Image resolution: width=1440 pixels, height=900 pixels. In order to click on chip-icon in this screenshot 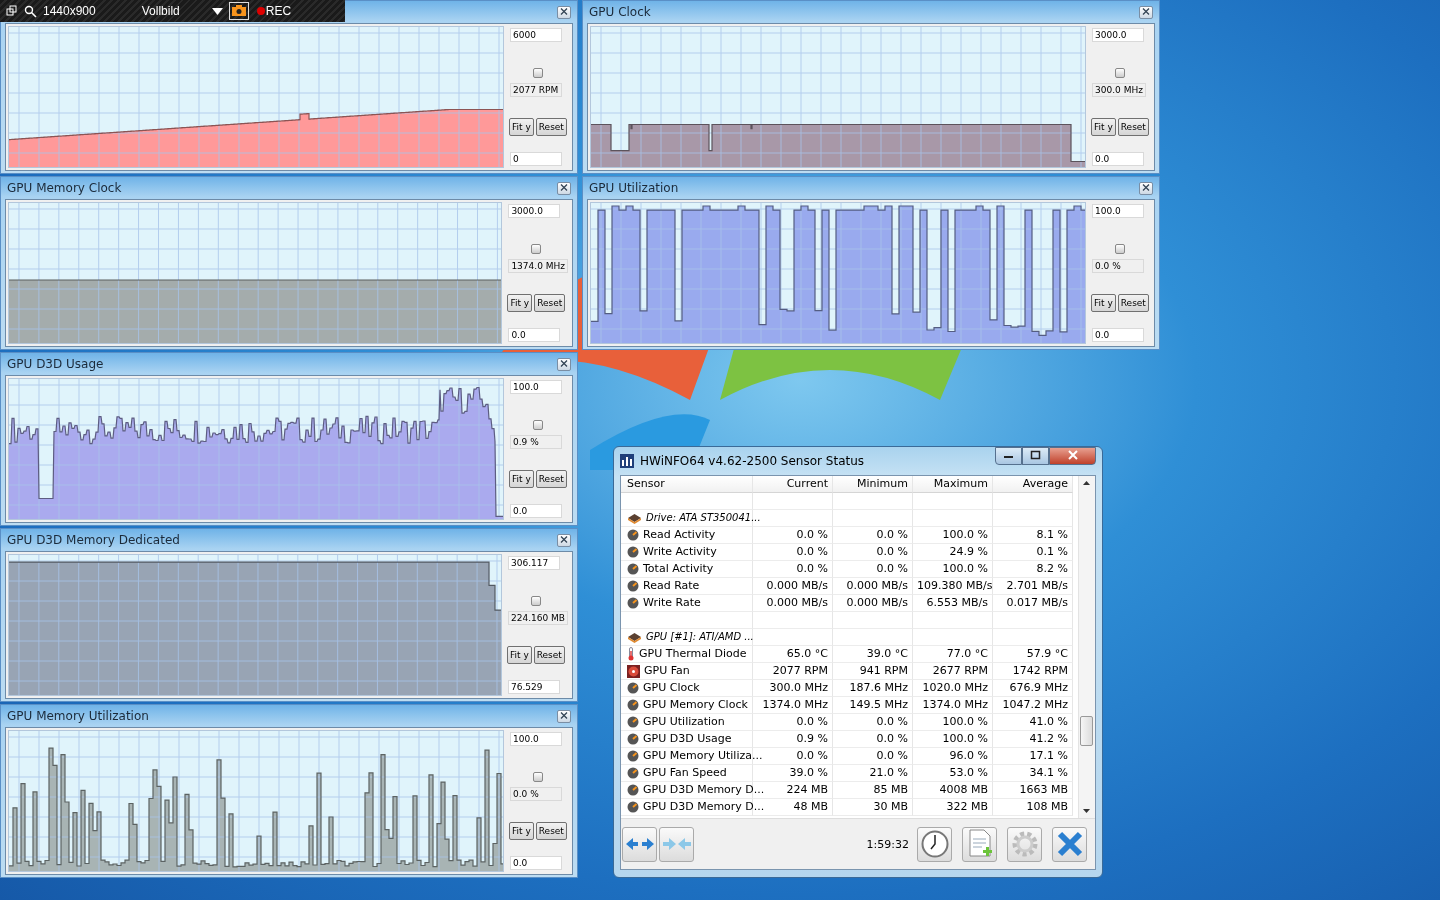, I will do `click(634, 637)`.